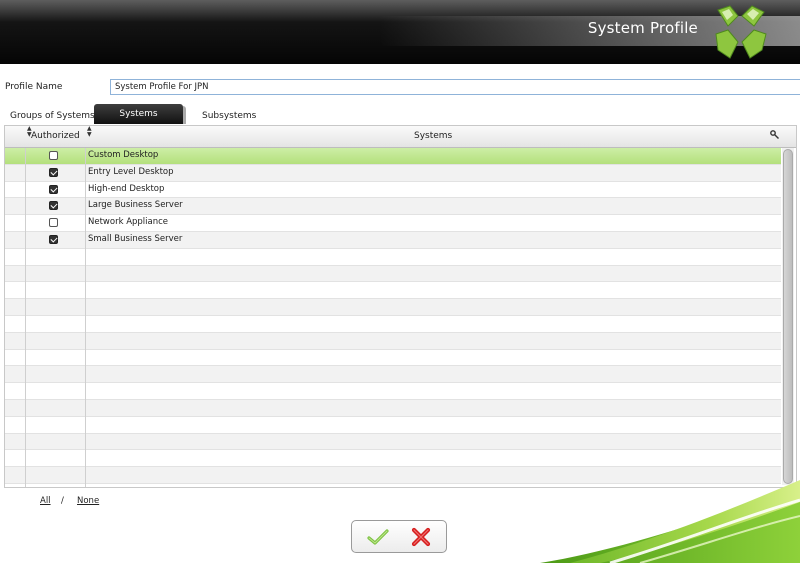 The height and width of the screenshot is (563, 800). I want to click on checkmark-icon, so click(378, 537).